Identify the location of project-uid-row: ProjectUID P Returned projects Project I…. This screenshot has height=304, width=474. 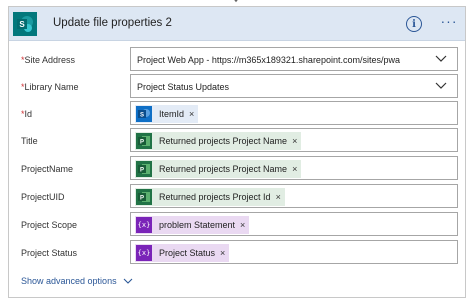
(238, 197).